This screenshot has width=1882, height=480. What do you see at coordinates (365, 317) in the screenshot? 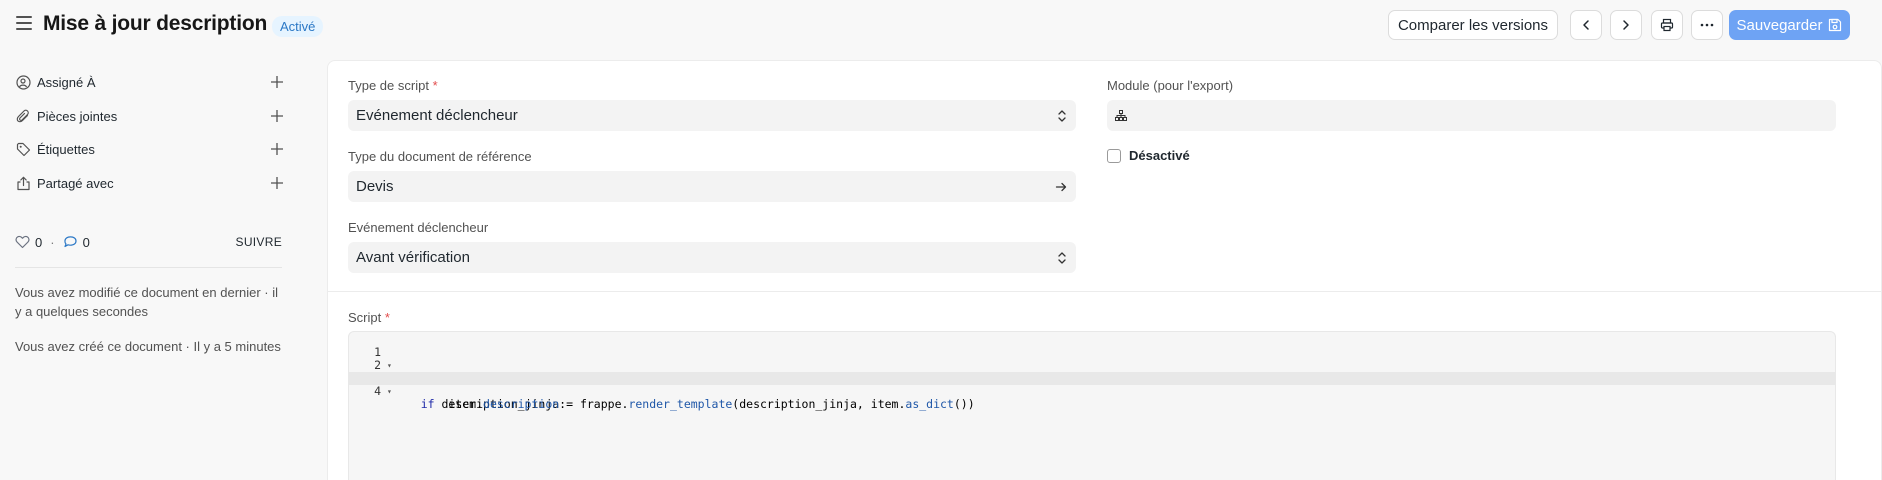
I see `script-label-text: Script` at bounding box center [365, 317].